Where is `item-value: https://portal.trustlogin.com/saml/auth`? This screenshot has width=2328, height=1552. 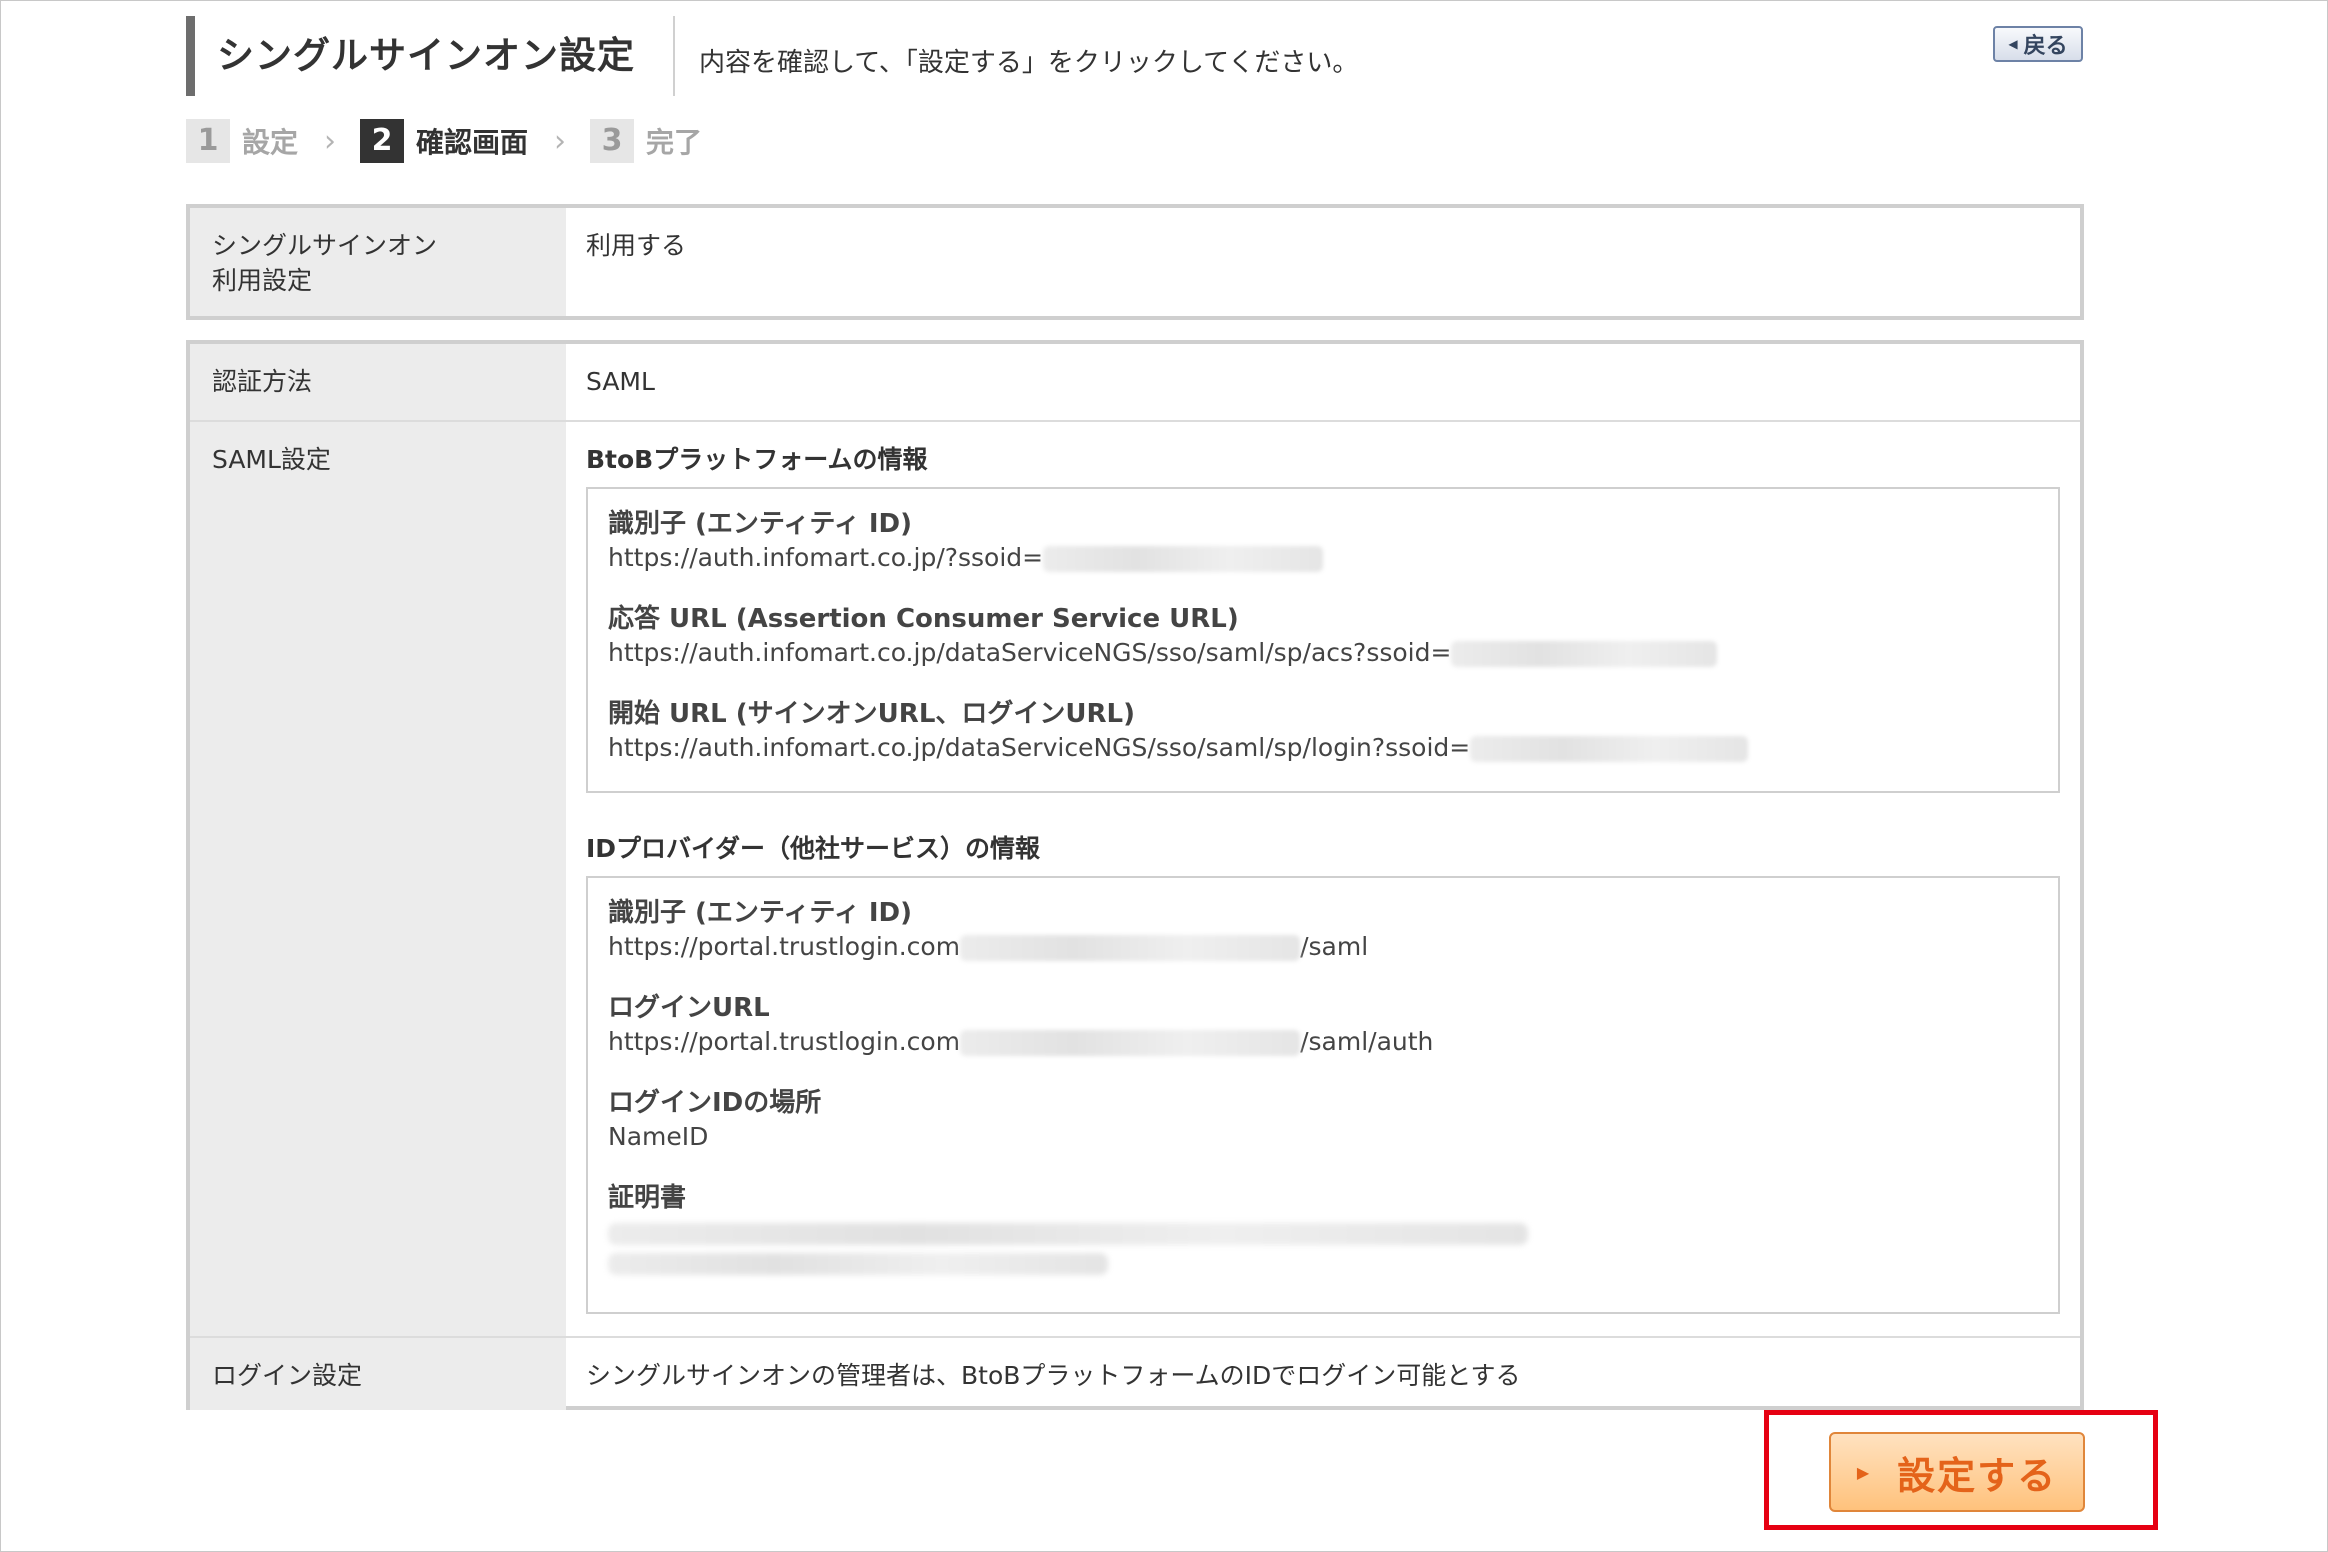
item-value: https://portal.trustlogin.com/saml/auth is located at coordinates (1323, 1042).